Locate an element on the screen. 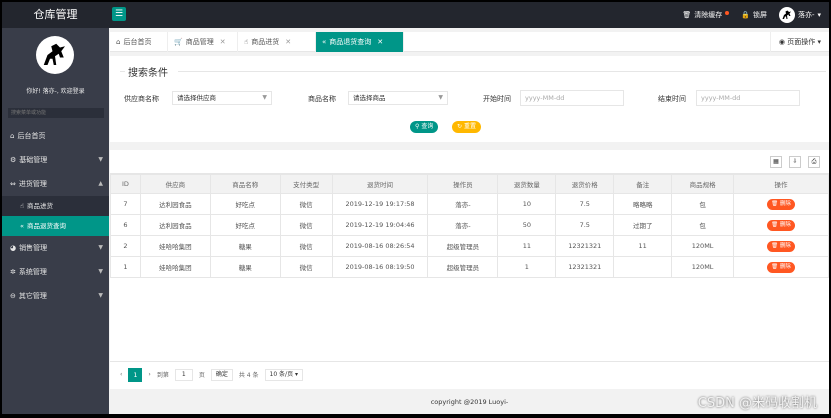  cart-icon: 🛒 is located at coordinates (178, 42).